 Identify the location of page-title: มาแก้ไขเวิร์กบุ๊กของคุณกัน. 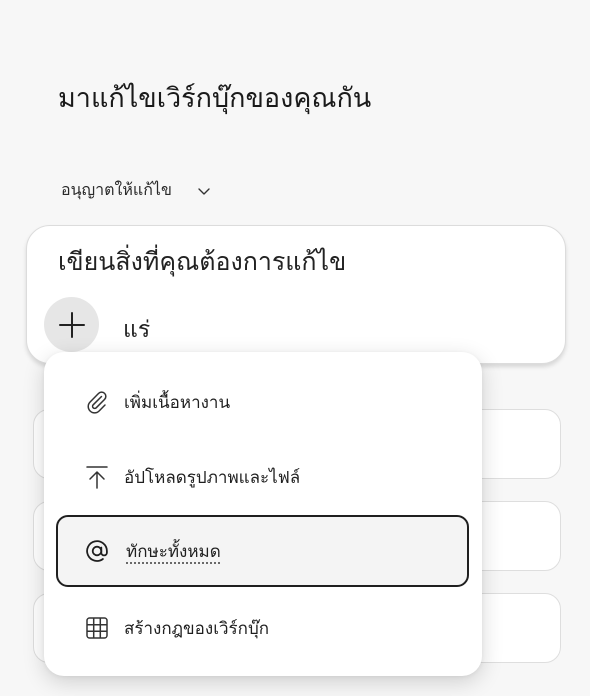
(215, 98).